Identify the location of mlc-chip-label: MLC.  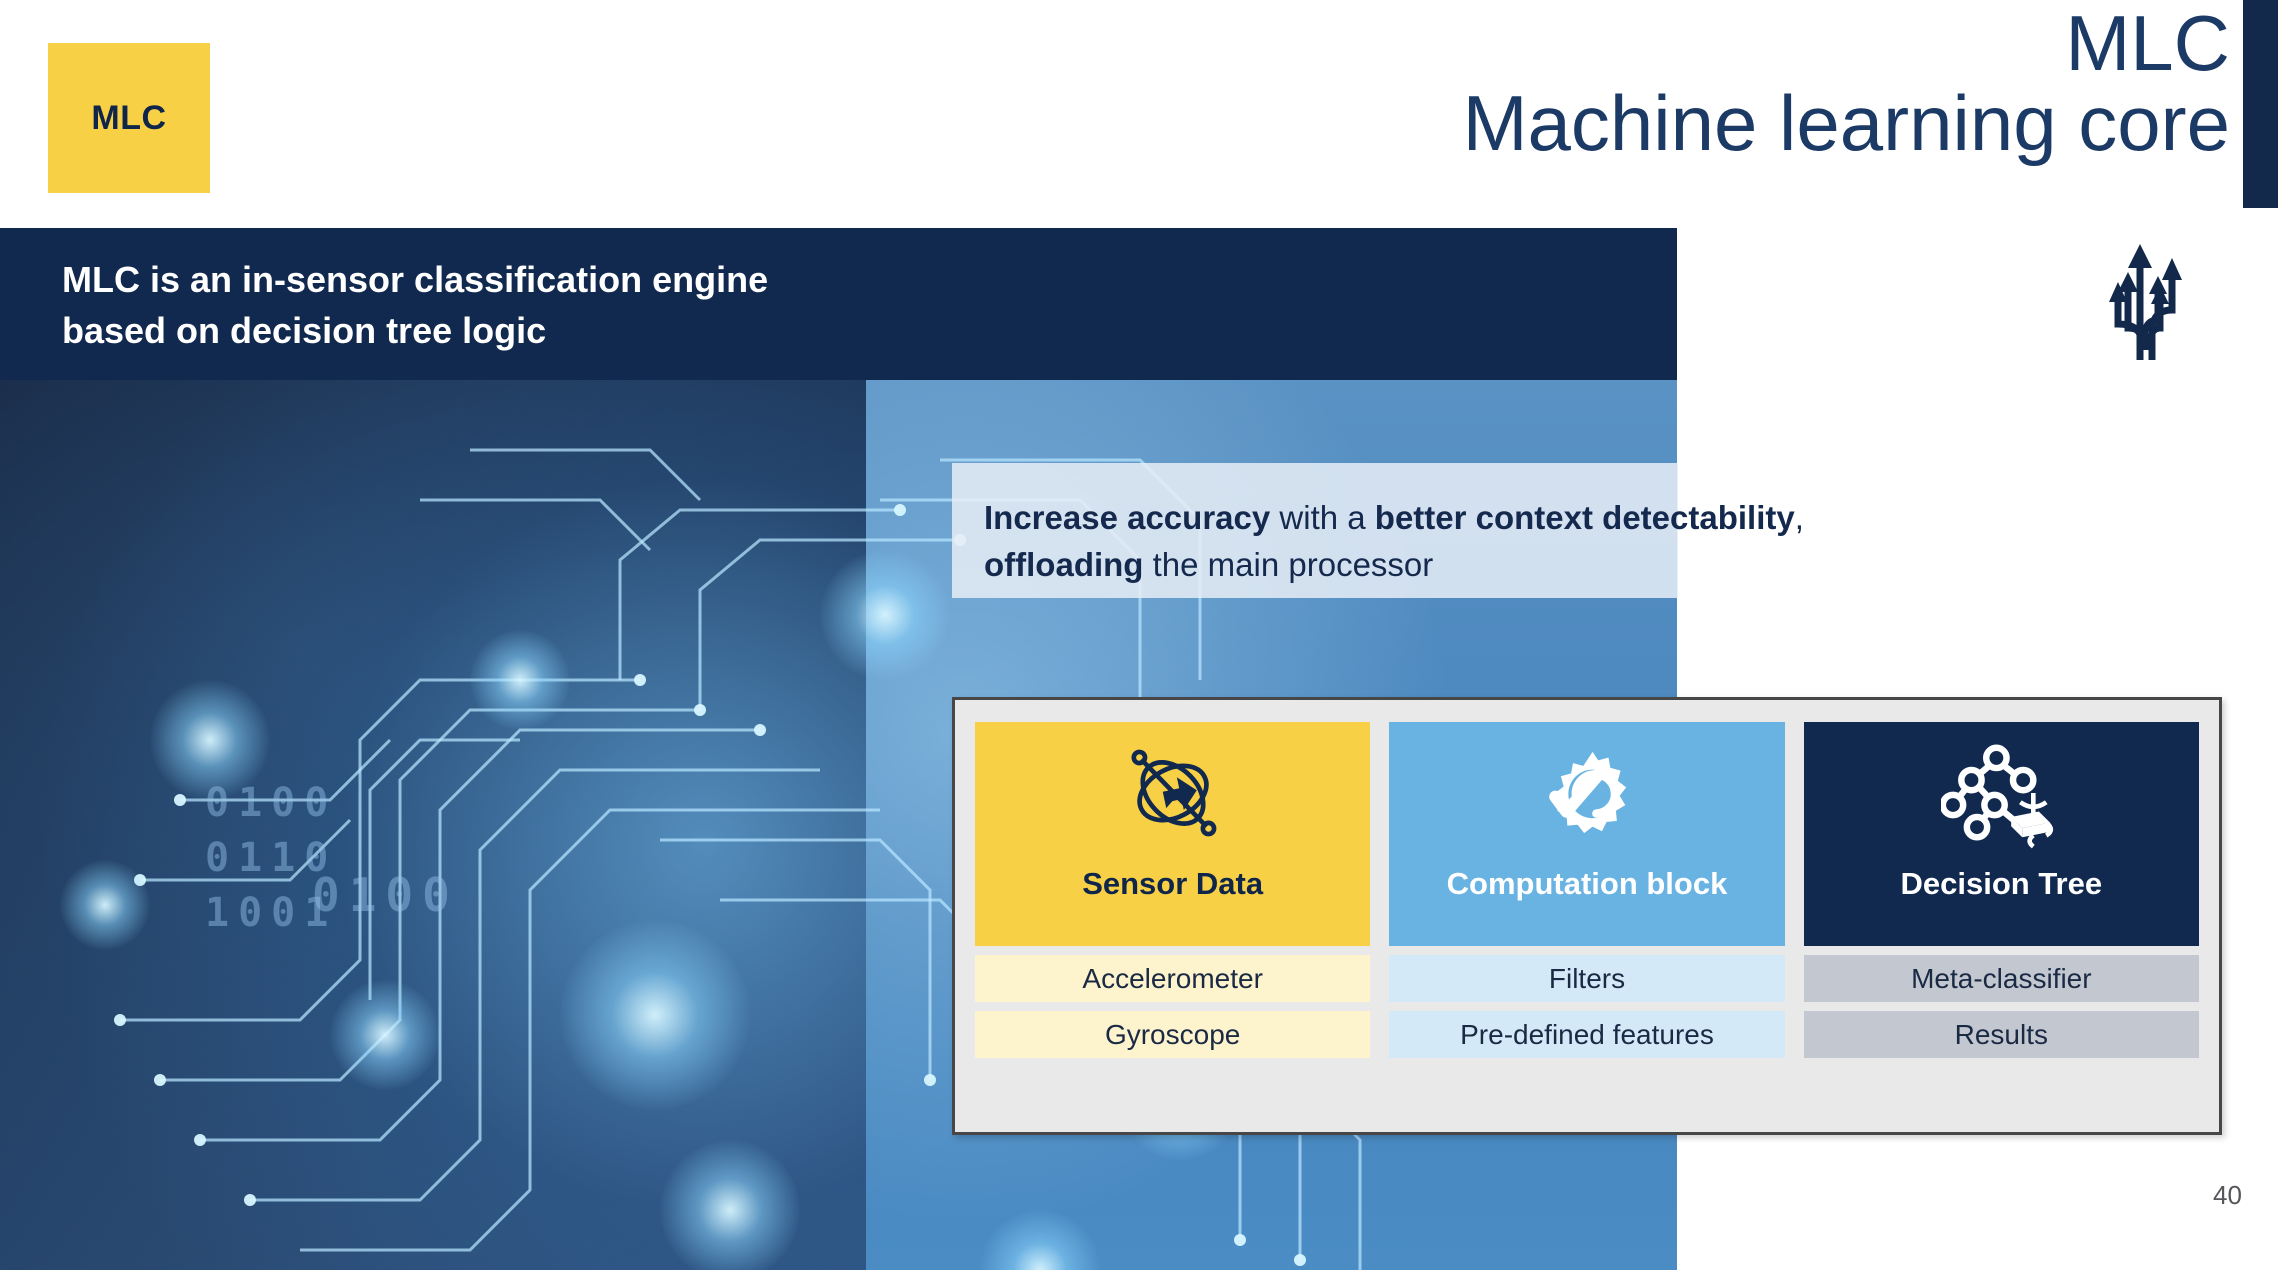
(129, 117).